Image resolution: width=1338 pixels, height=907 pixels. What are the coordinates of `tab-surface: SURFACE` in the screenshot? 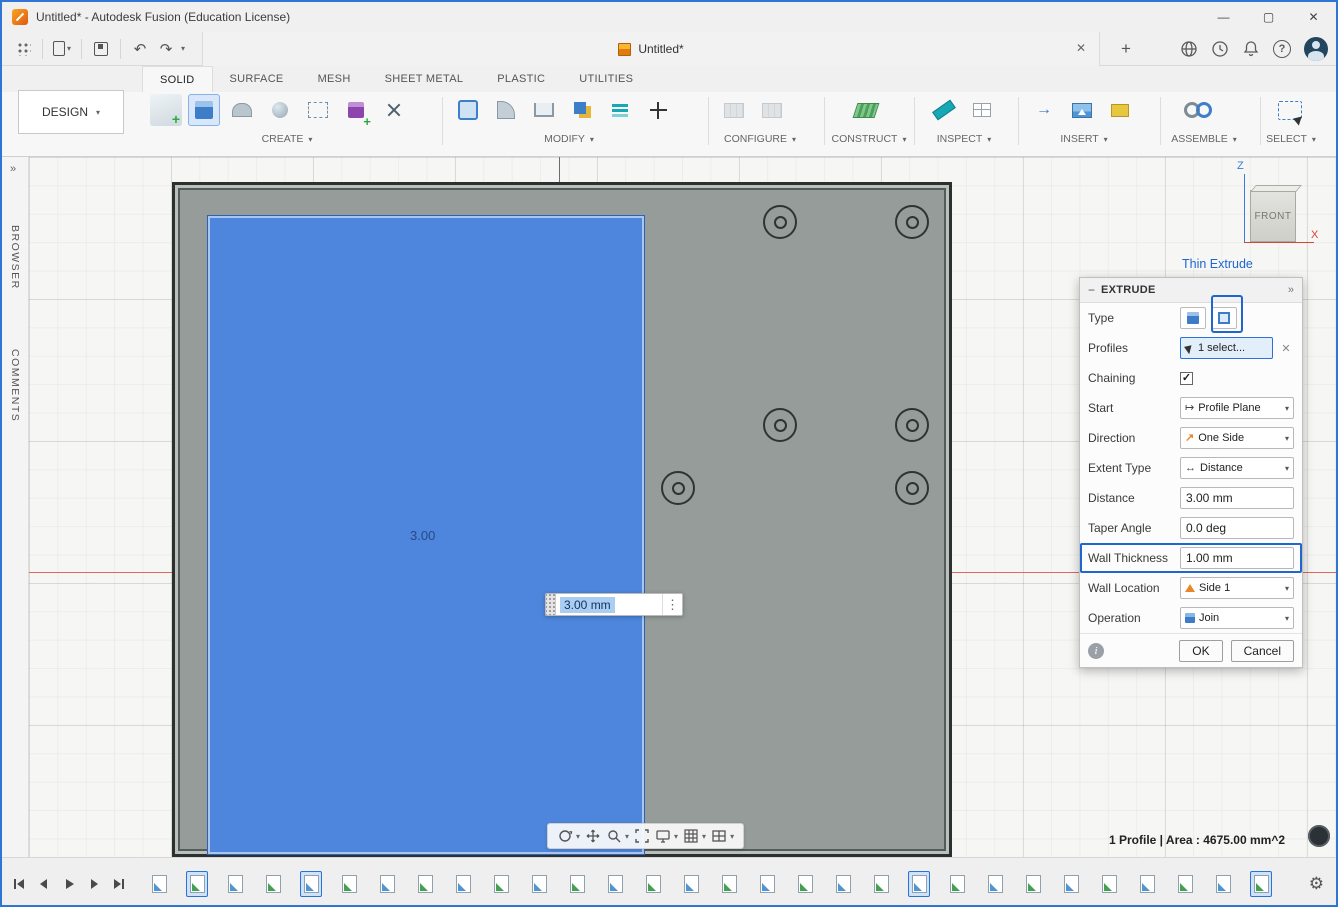 It's located at (257, 79).